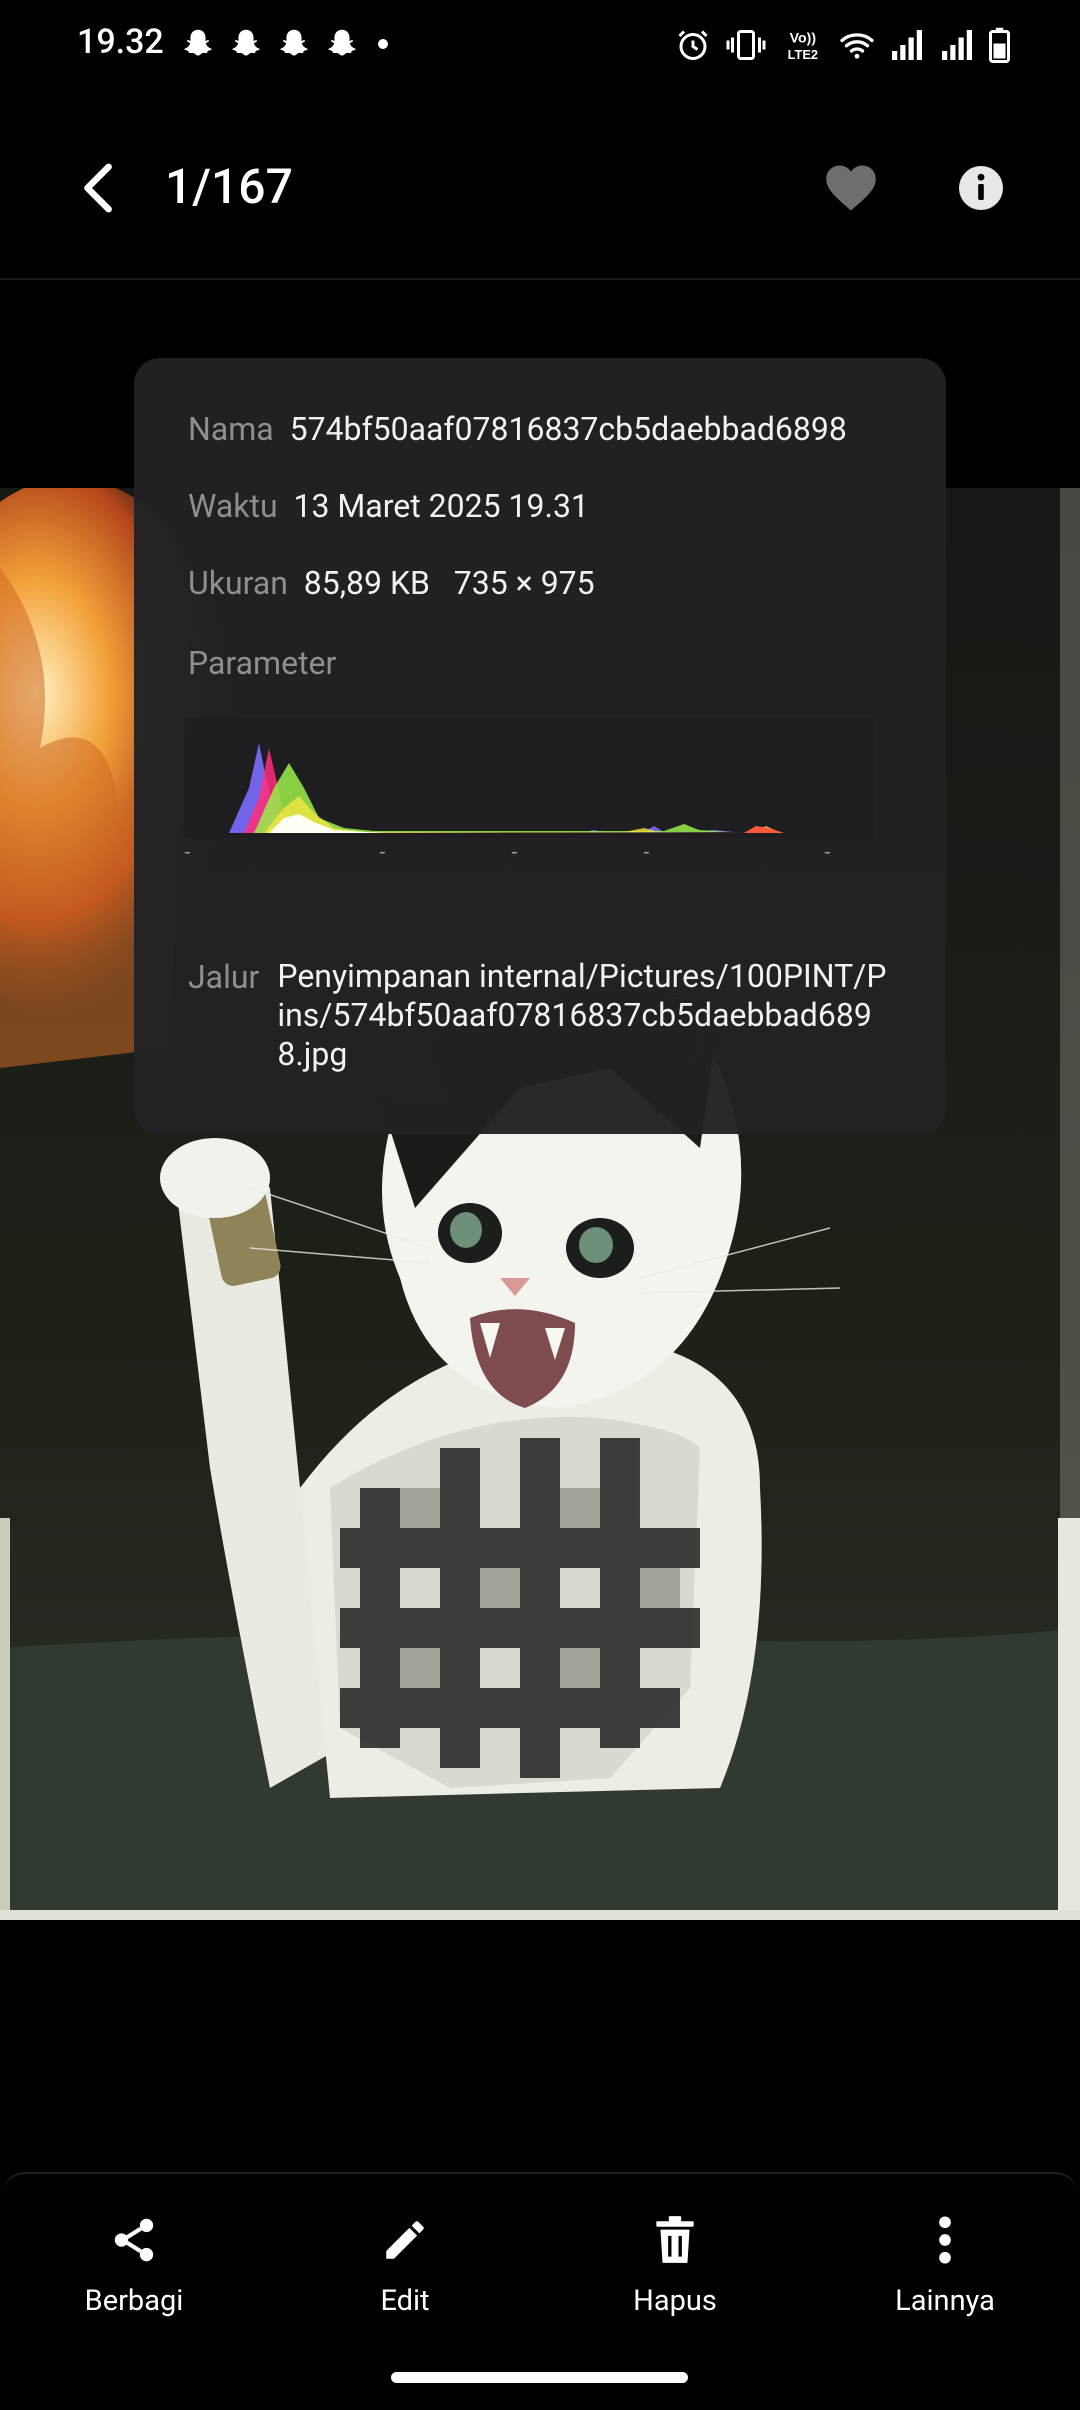 The height and width of the screenshot is (2410, 1080). What do you see at coordinates (405, 2264) in the screenshot?
I see `edit-button: Edit` at bounding box center [405, 2264].